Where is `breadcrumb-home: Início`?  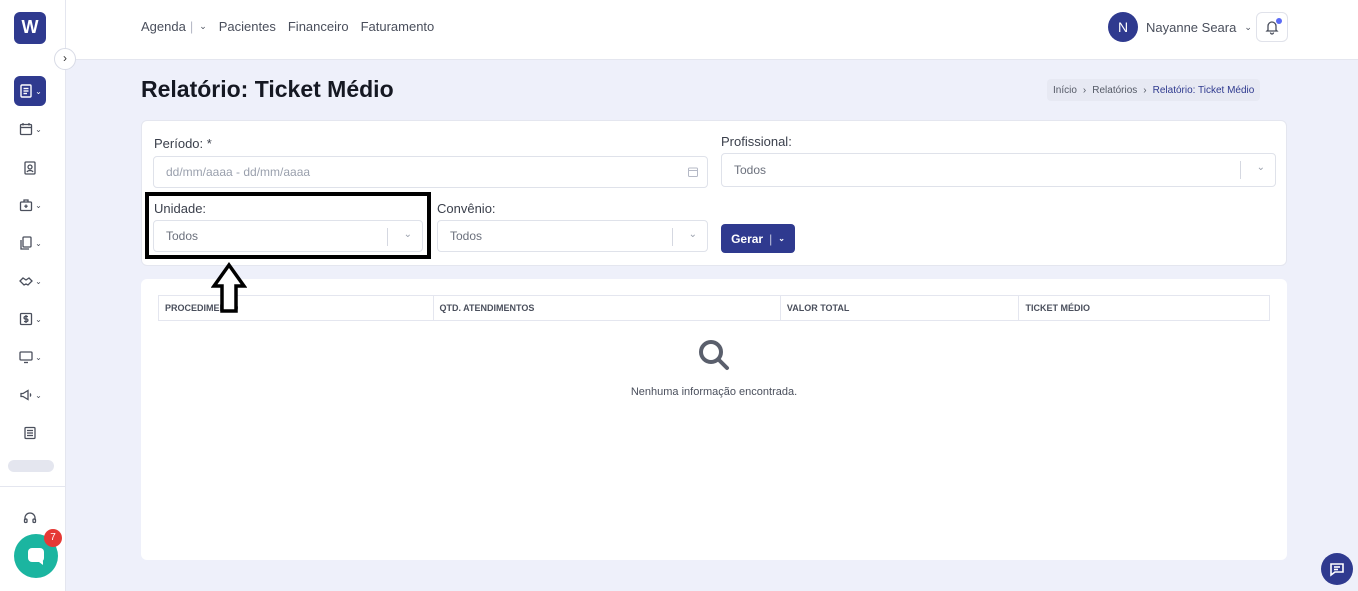 breadcrumb-home: Início is located at coordinates (1065, 90).